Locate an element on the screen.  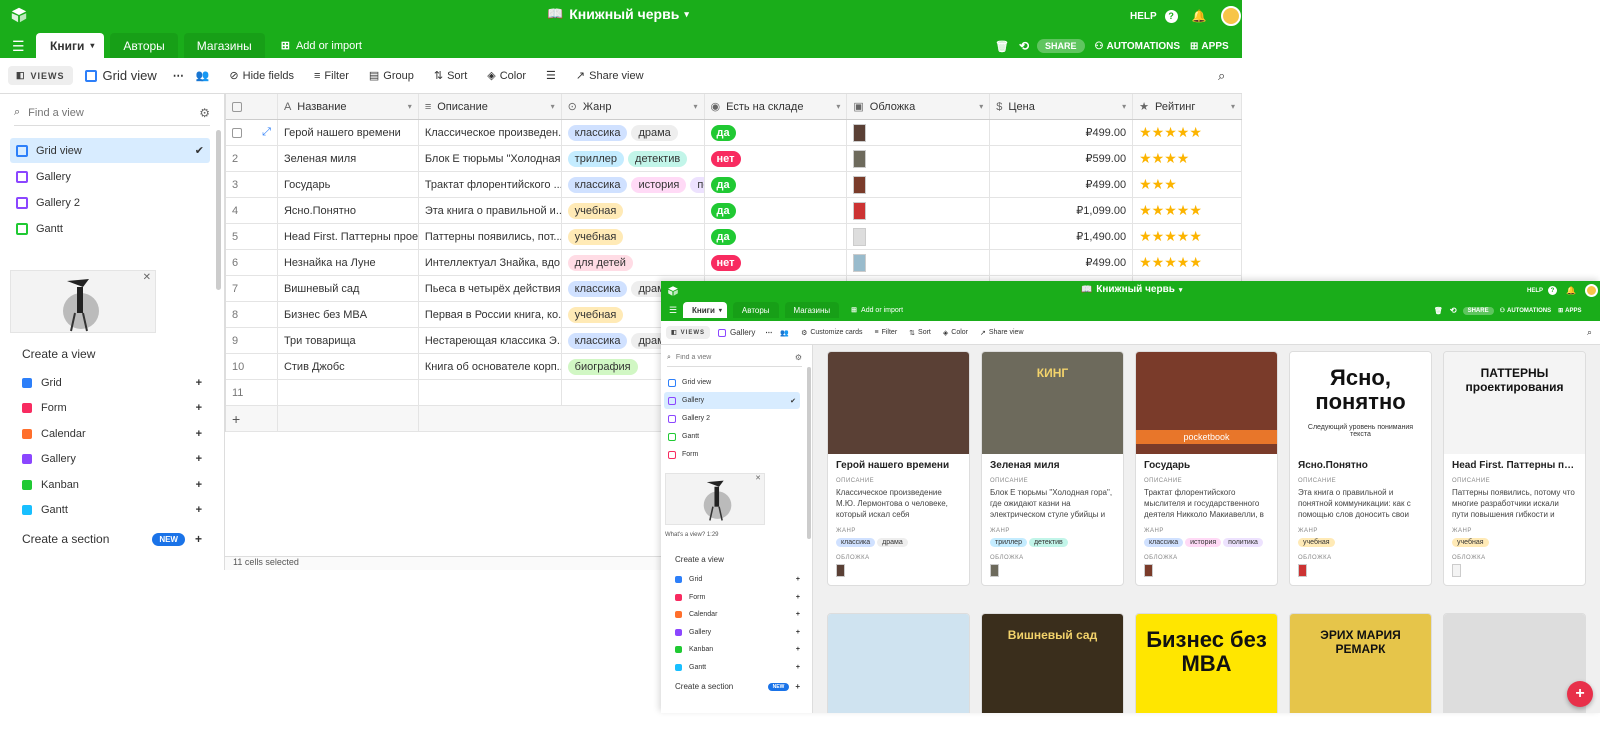
add-or-import-button: ⊞ Add or import is located at coordinates (877, 310).